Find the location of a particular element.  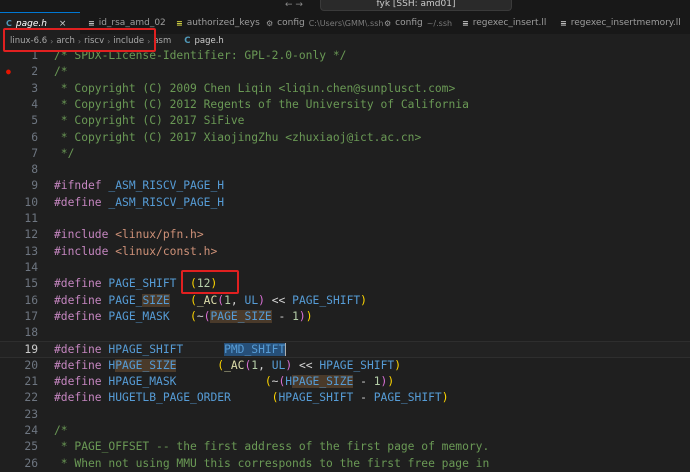

code-line: ● 2 /* is located at coordinates (345, 72).